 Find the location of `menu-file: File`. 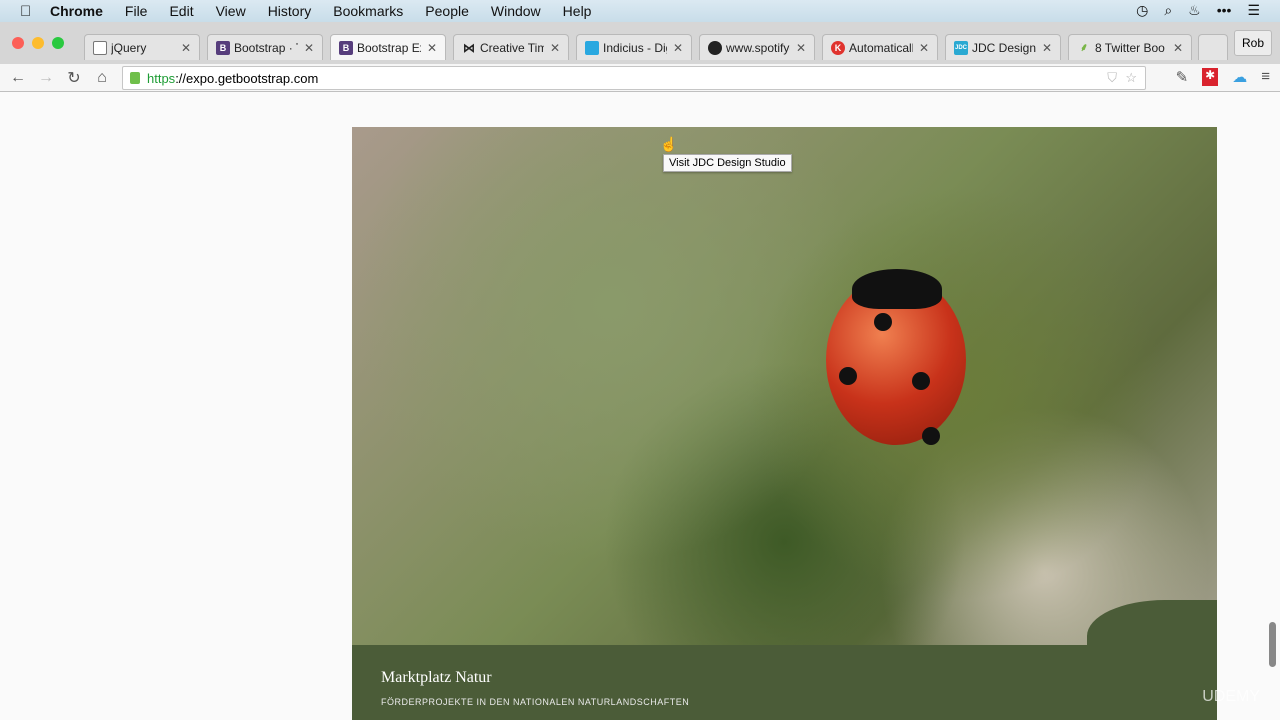

menu-file: File is located at coordinates (136, 11).